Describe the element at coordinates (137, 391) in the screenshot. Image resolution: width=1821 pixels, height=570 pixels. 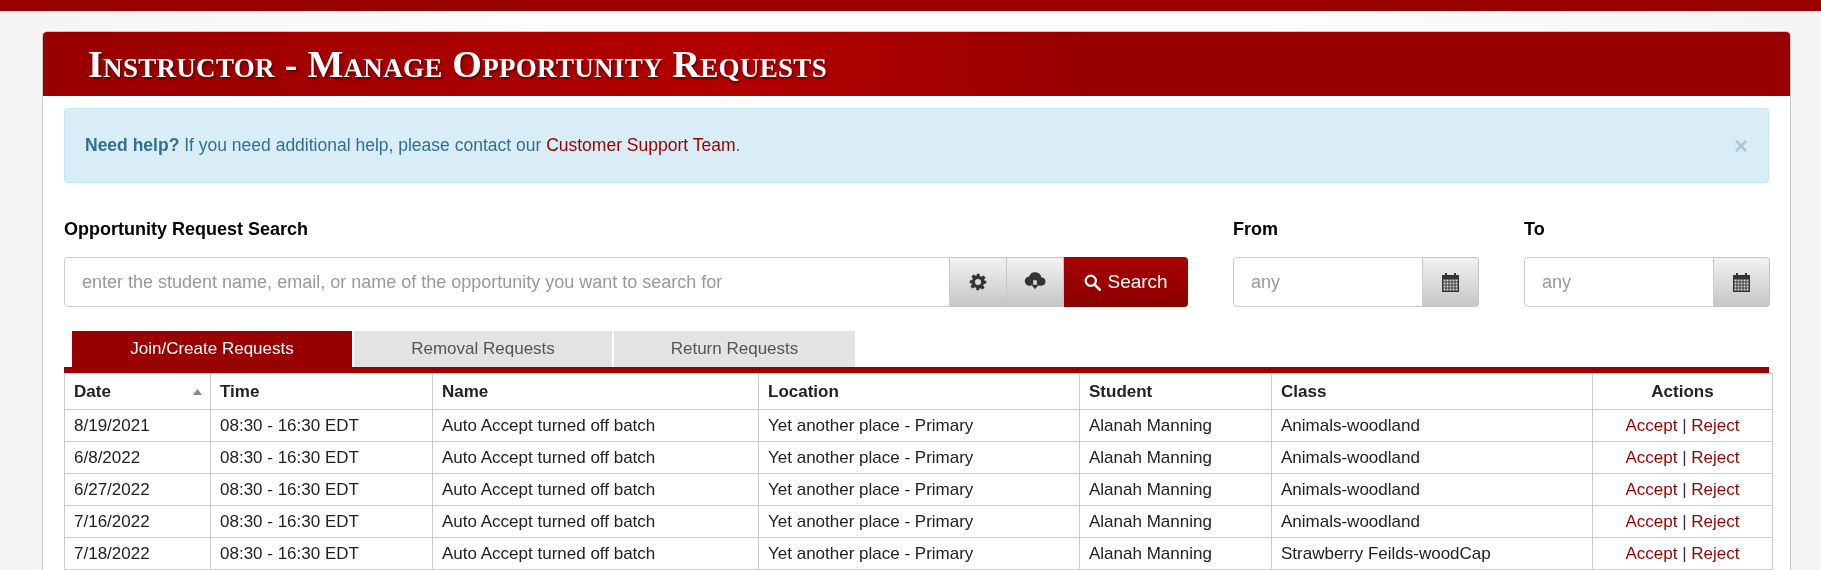
I see `column-header: Date` at that location.